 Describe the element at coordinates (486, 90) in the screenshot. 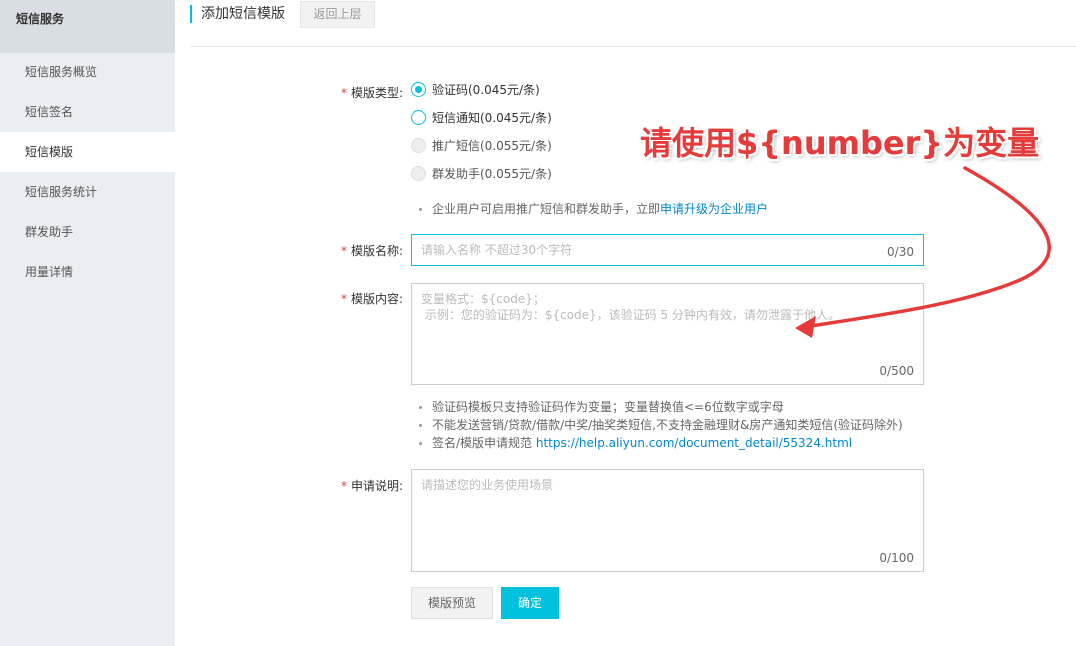

I see `type-option-label: 验证码(0.045元/条)` at that location.